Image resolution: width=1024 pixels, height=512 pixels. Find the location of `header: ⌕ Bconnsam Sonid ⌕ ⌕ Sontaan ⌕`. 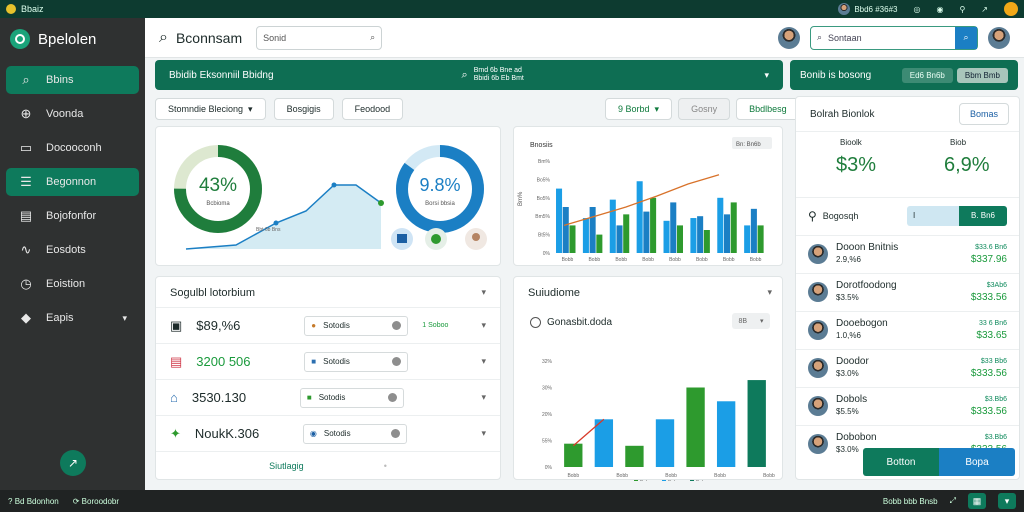

header: ⌕ Bconnsam Sonid ⌕ ⌕ Sontaan ⌕ is located at coordinates (584, 38).